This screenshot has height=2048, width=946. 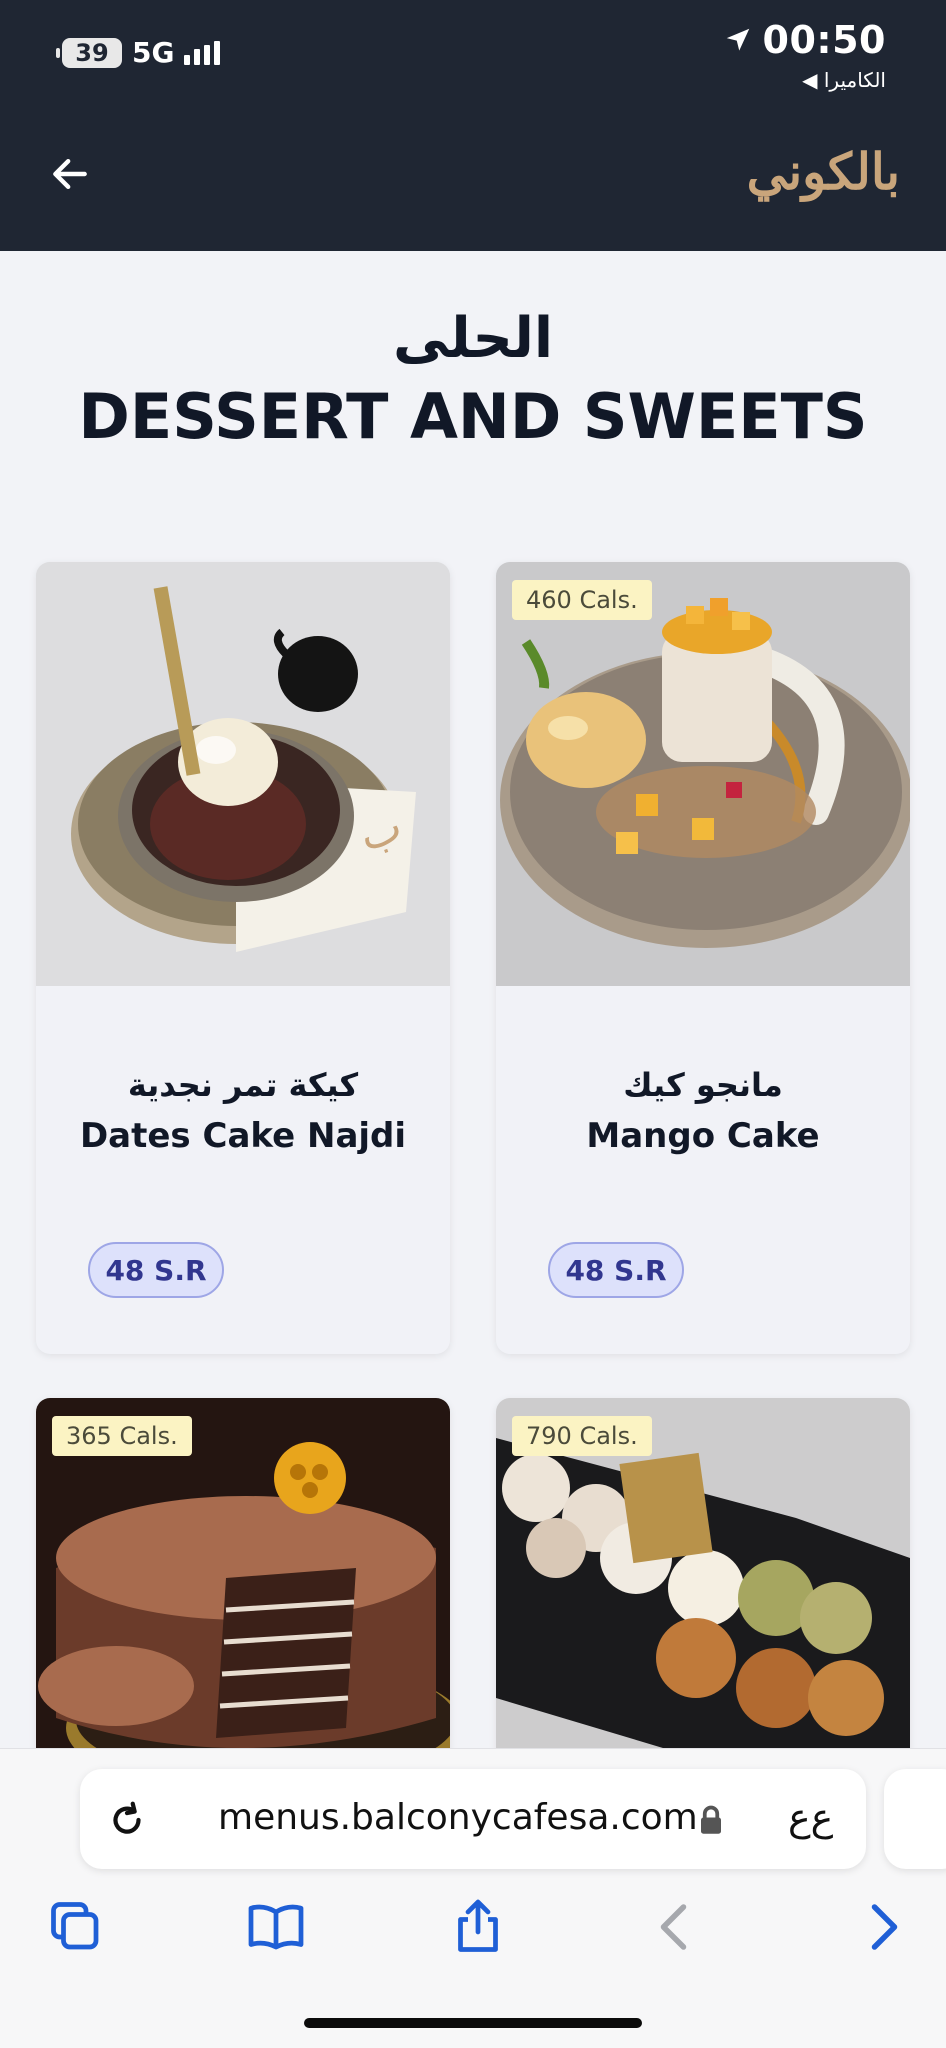 I want to click on item-name: Dates Cake Najdi, so click(x=243, y=1136).